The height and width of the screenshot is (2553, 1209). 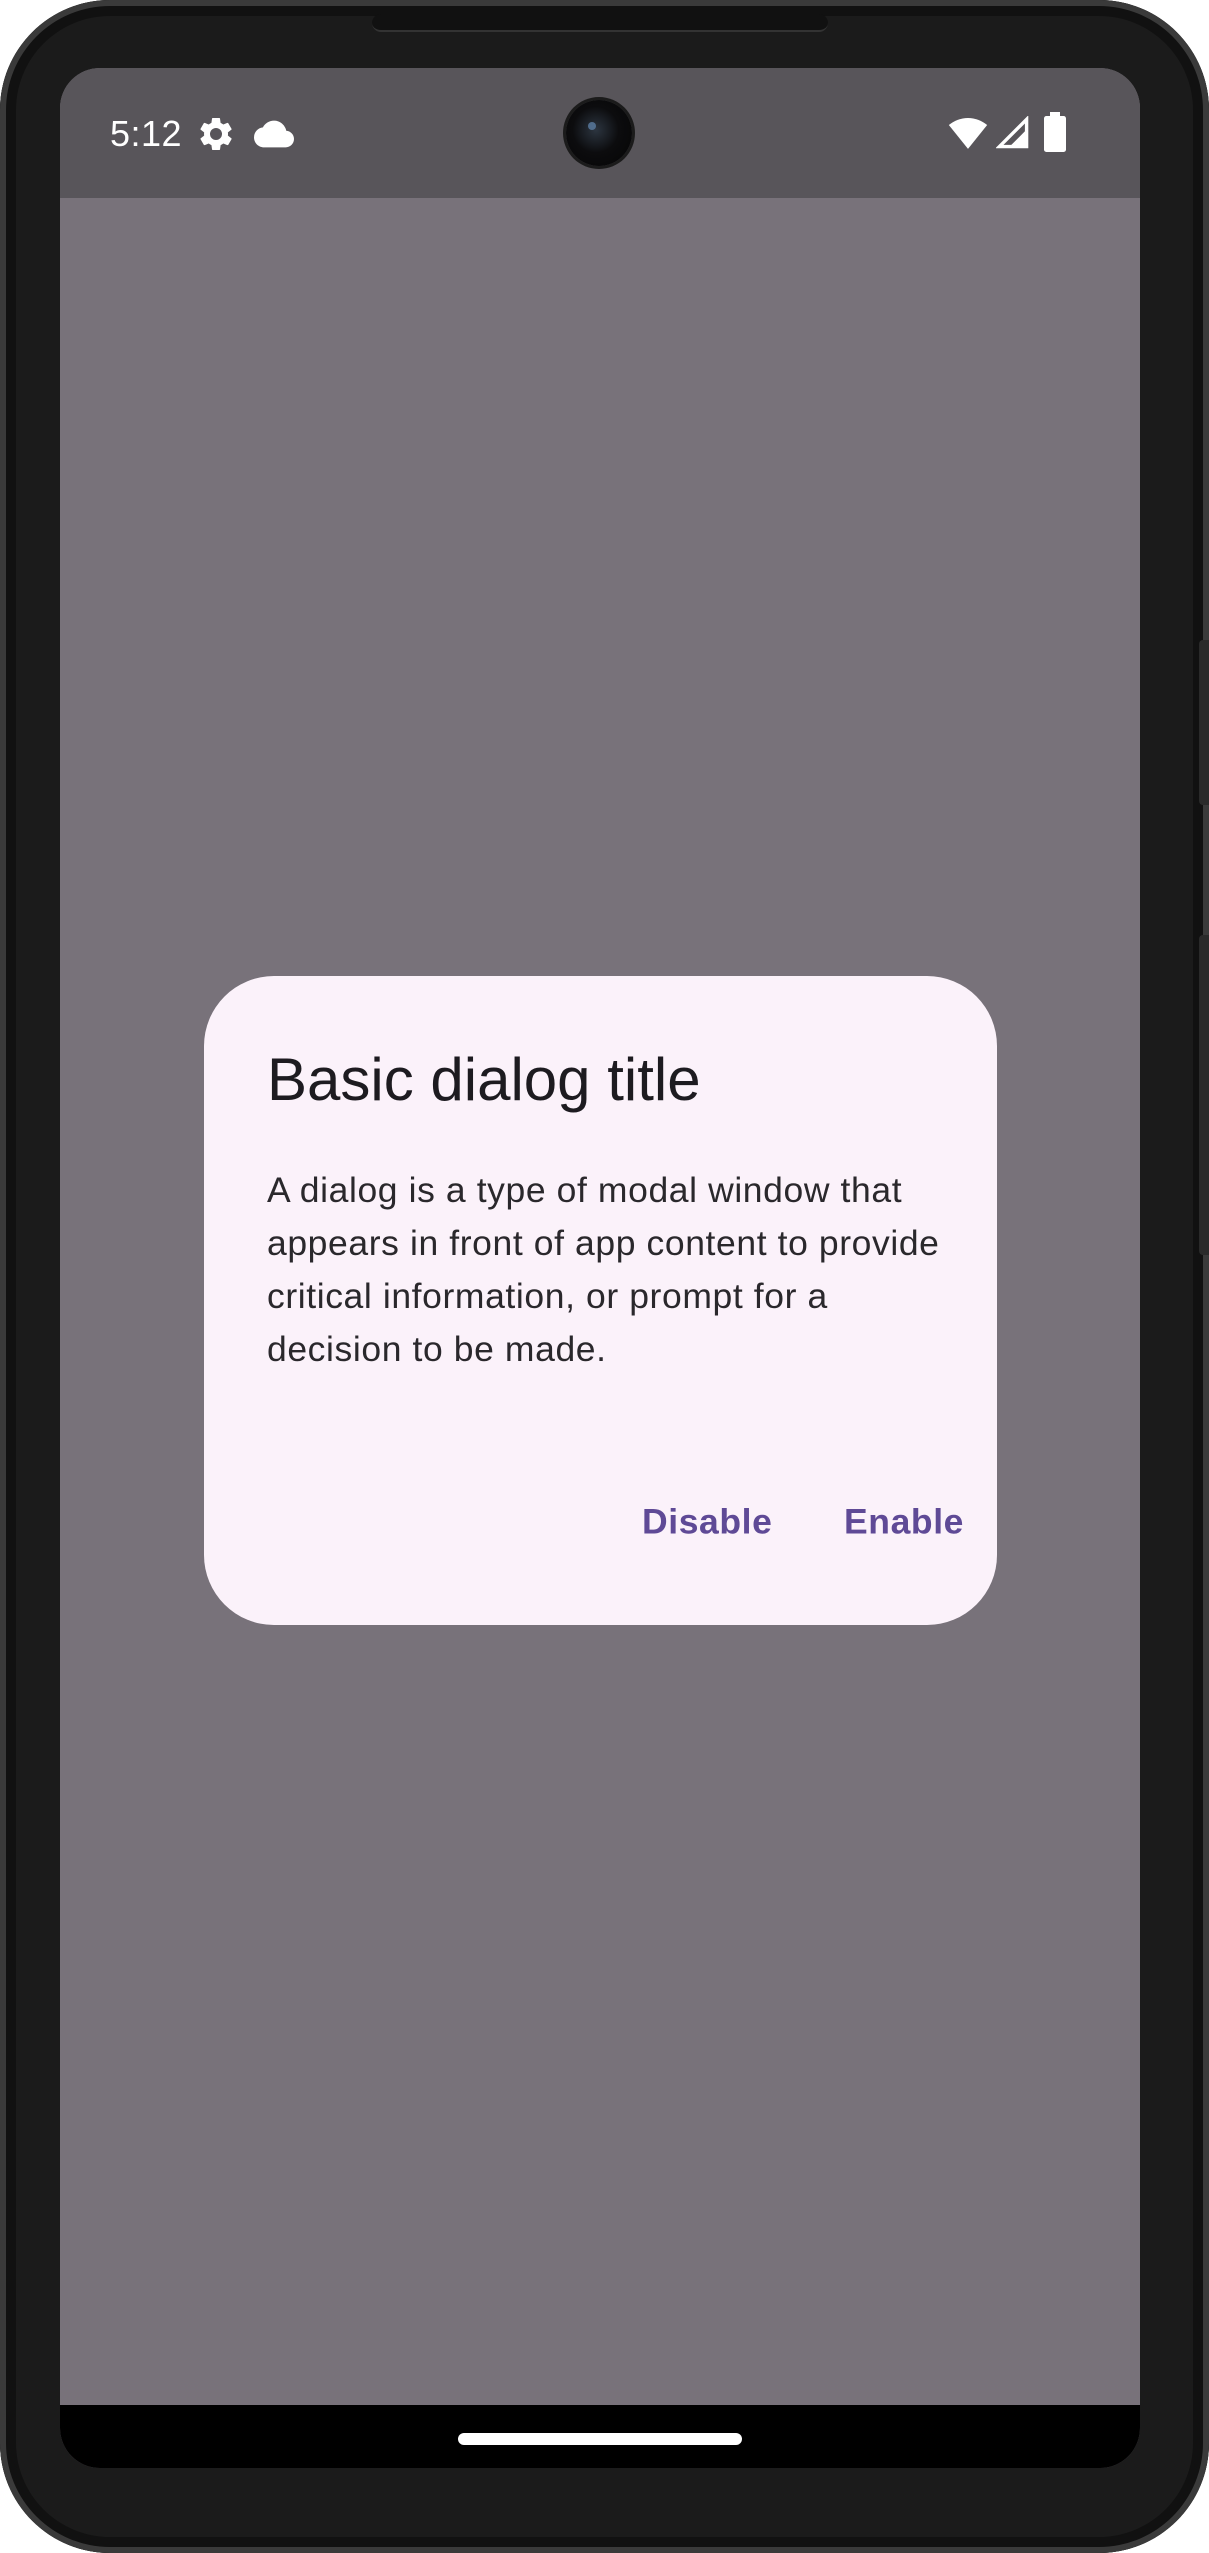 I want to click on settings-gear-icon, so click(x=216, y=133).